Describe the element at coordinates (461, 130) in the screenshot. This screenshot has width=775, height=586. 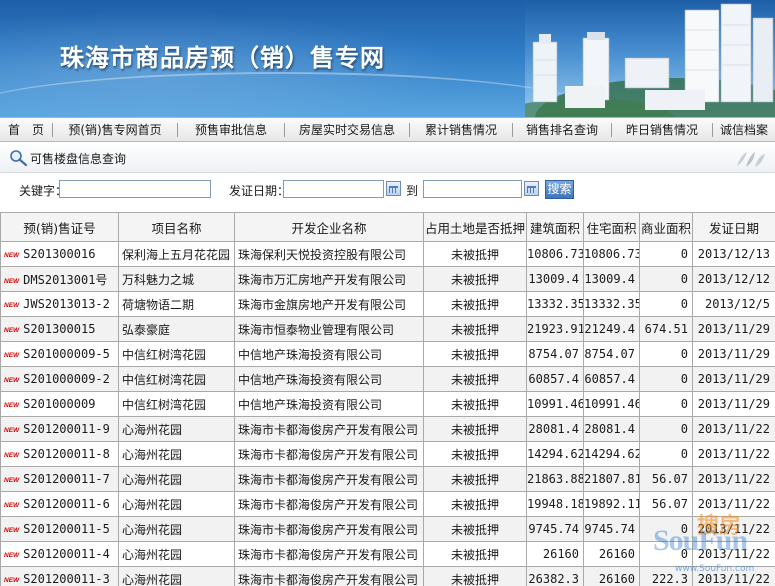
I see `nav-item-cumulative-sales: 累计销售情况` at that location.